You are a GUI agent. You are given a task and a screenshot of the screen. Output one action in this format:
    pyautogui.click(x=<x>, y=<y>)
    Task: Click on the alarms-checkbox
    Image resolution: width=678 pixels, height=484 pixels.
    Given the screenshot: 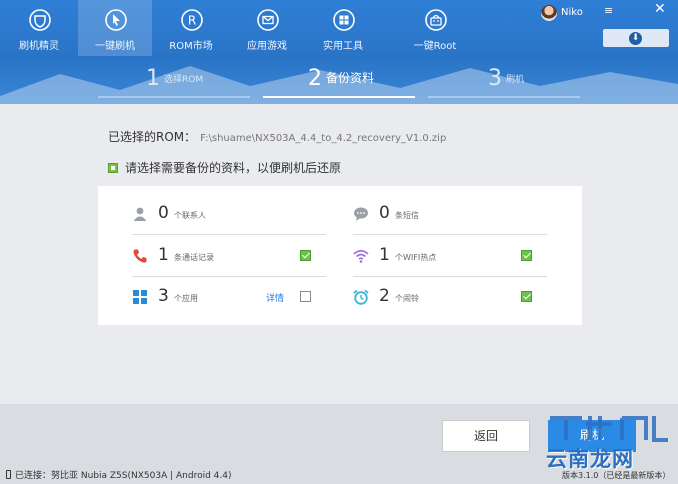 What is the action you would take?
    pyautogui.click(x=526, y=296)
    